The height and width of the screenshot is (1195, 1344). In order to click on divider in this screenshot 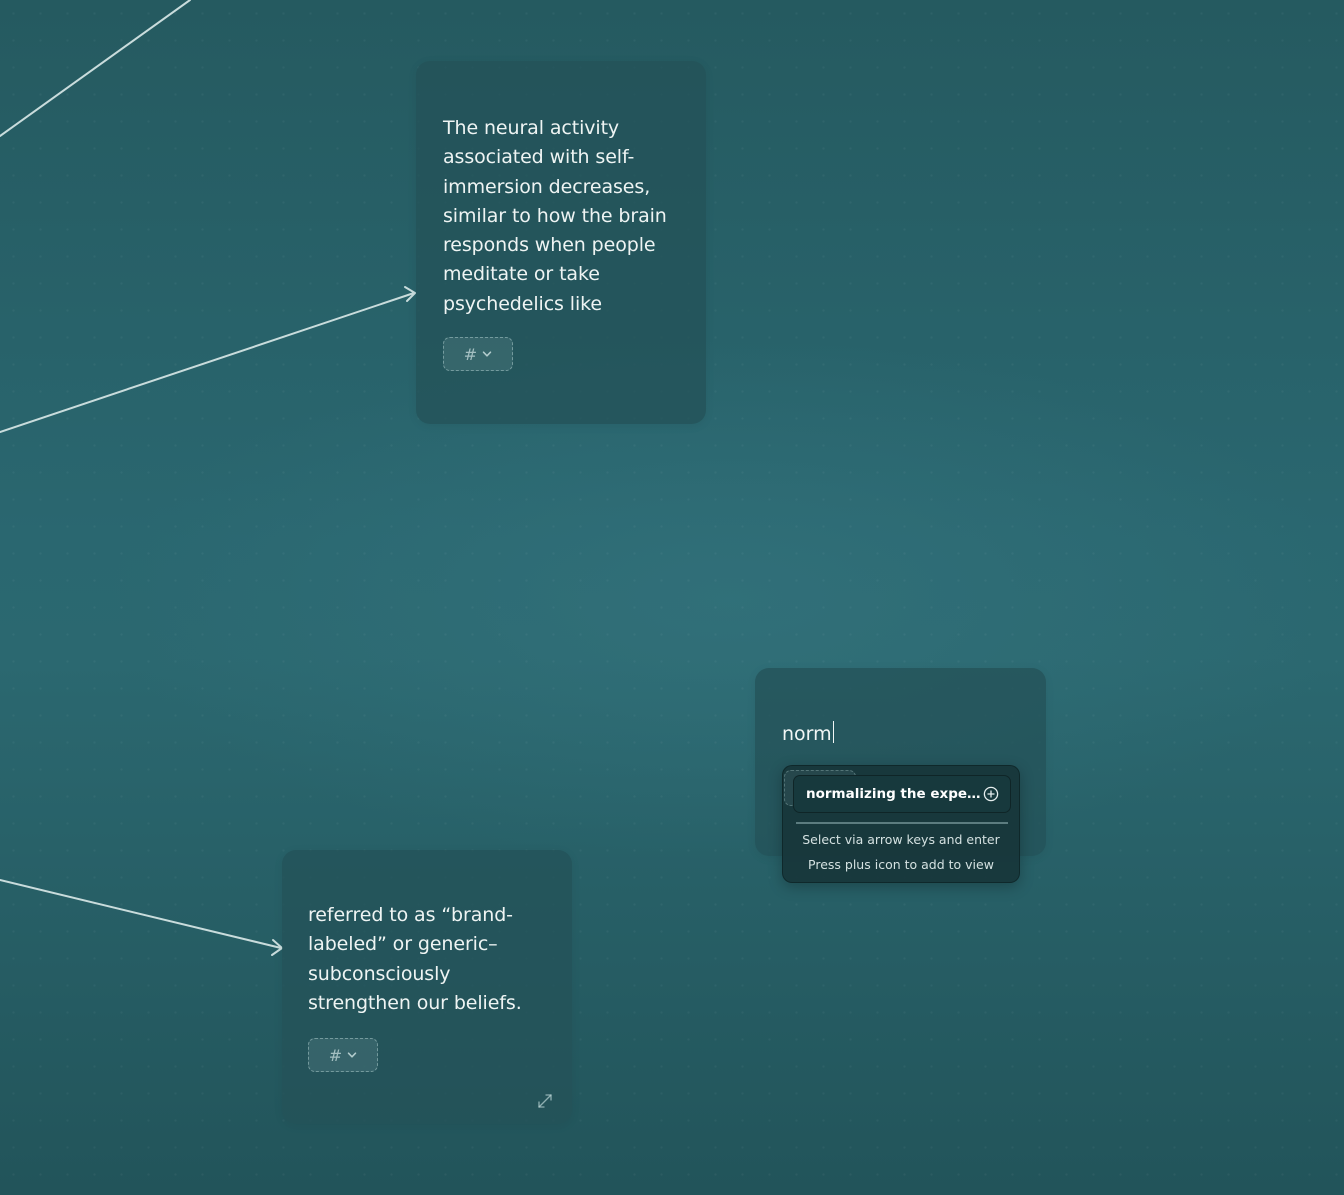, I will do `click(902, 823)`.